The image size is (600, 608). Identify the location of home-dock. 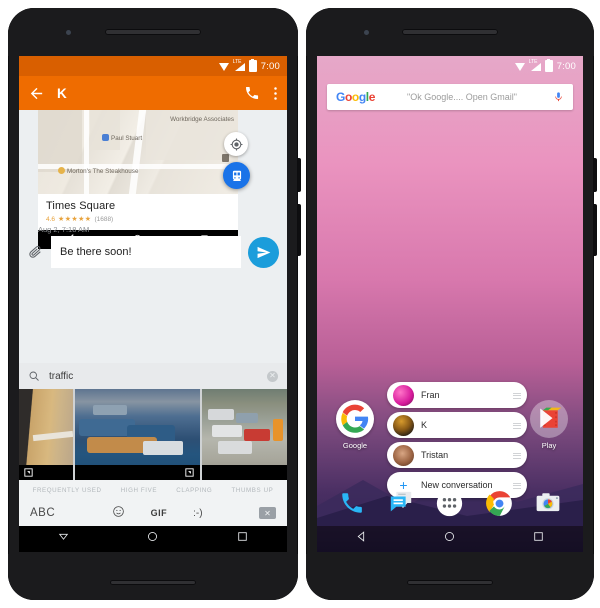
(450, 503).